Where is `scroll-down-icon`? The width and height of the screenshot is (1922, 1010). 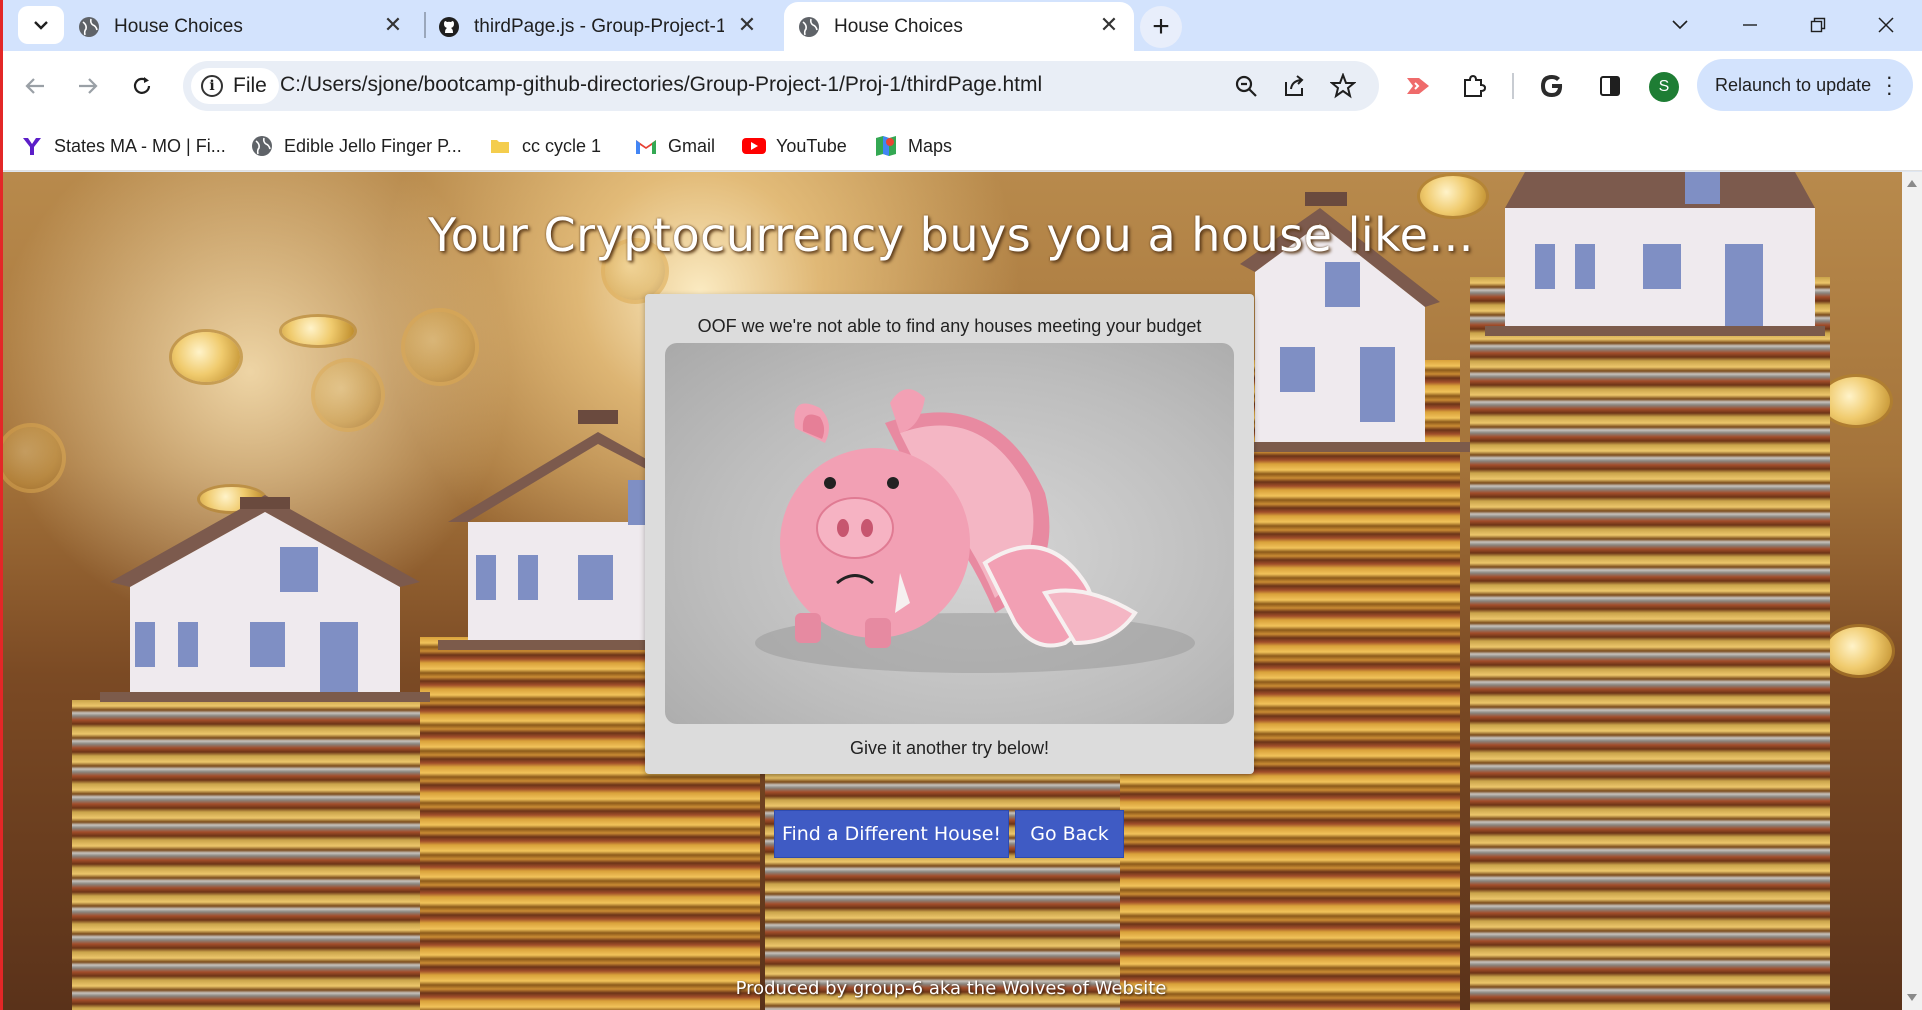 scroll-down-icon is located at coordinates (1912, 997).